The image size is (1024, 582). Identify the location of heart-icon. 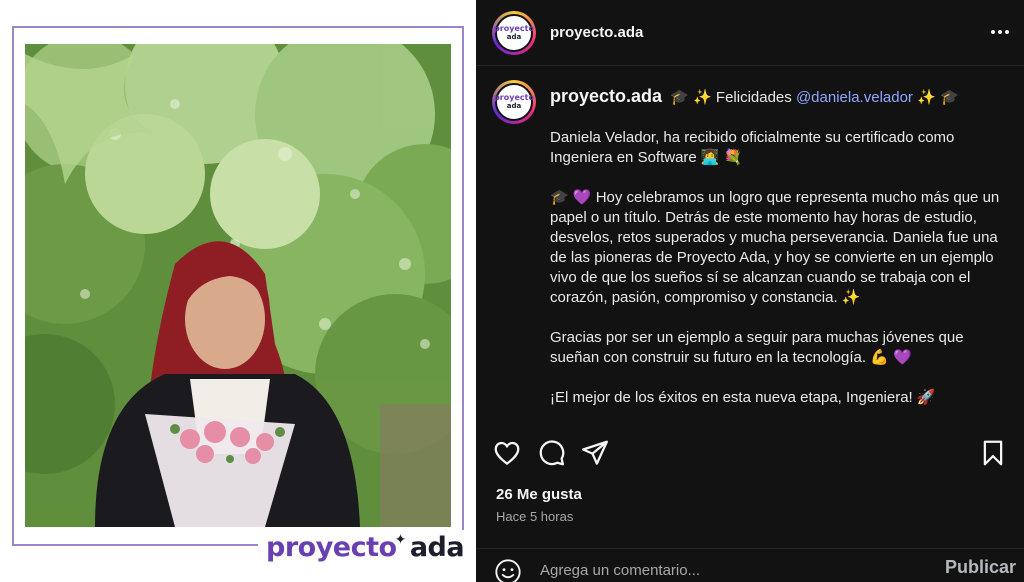
(507, 453).